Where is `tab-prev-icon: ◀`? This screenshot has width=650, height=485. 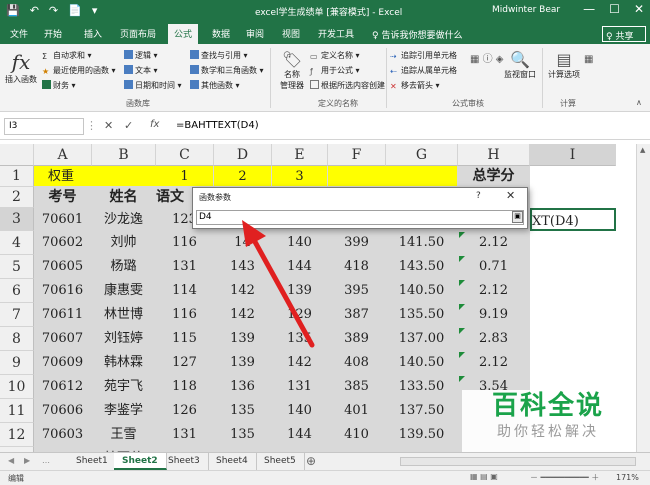
tab-prev-icon: ◀ is located at coordinates (11, 460).